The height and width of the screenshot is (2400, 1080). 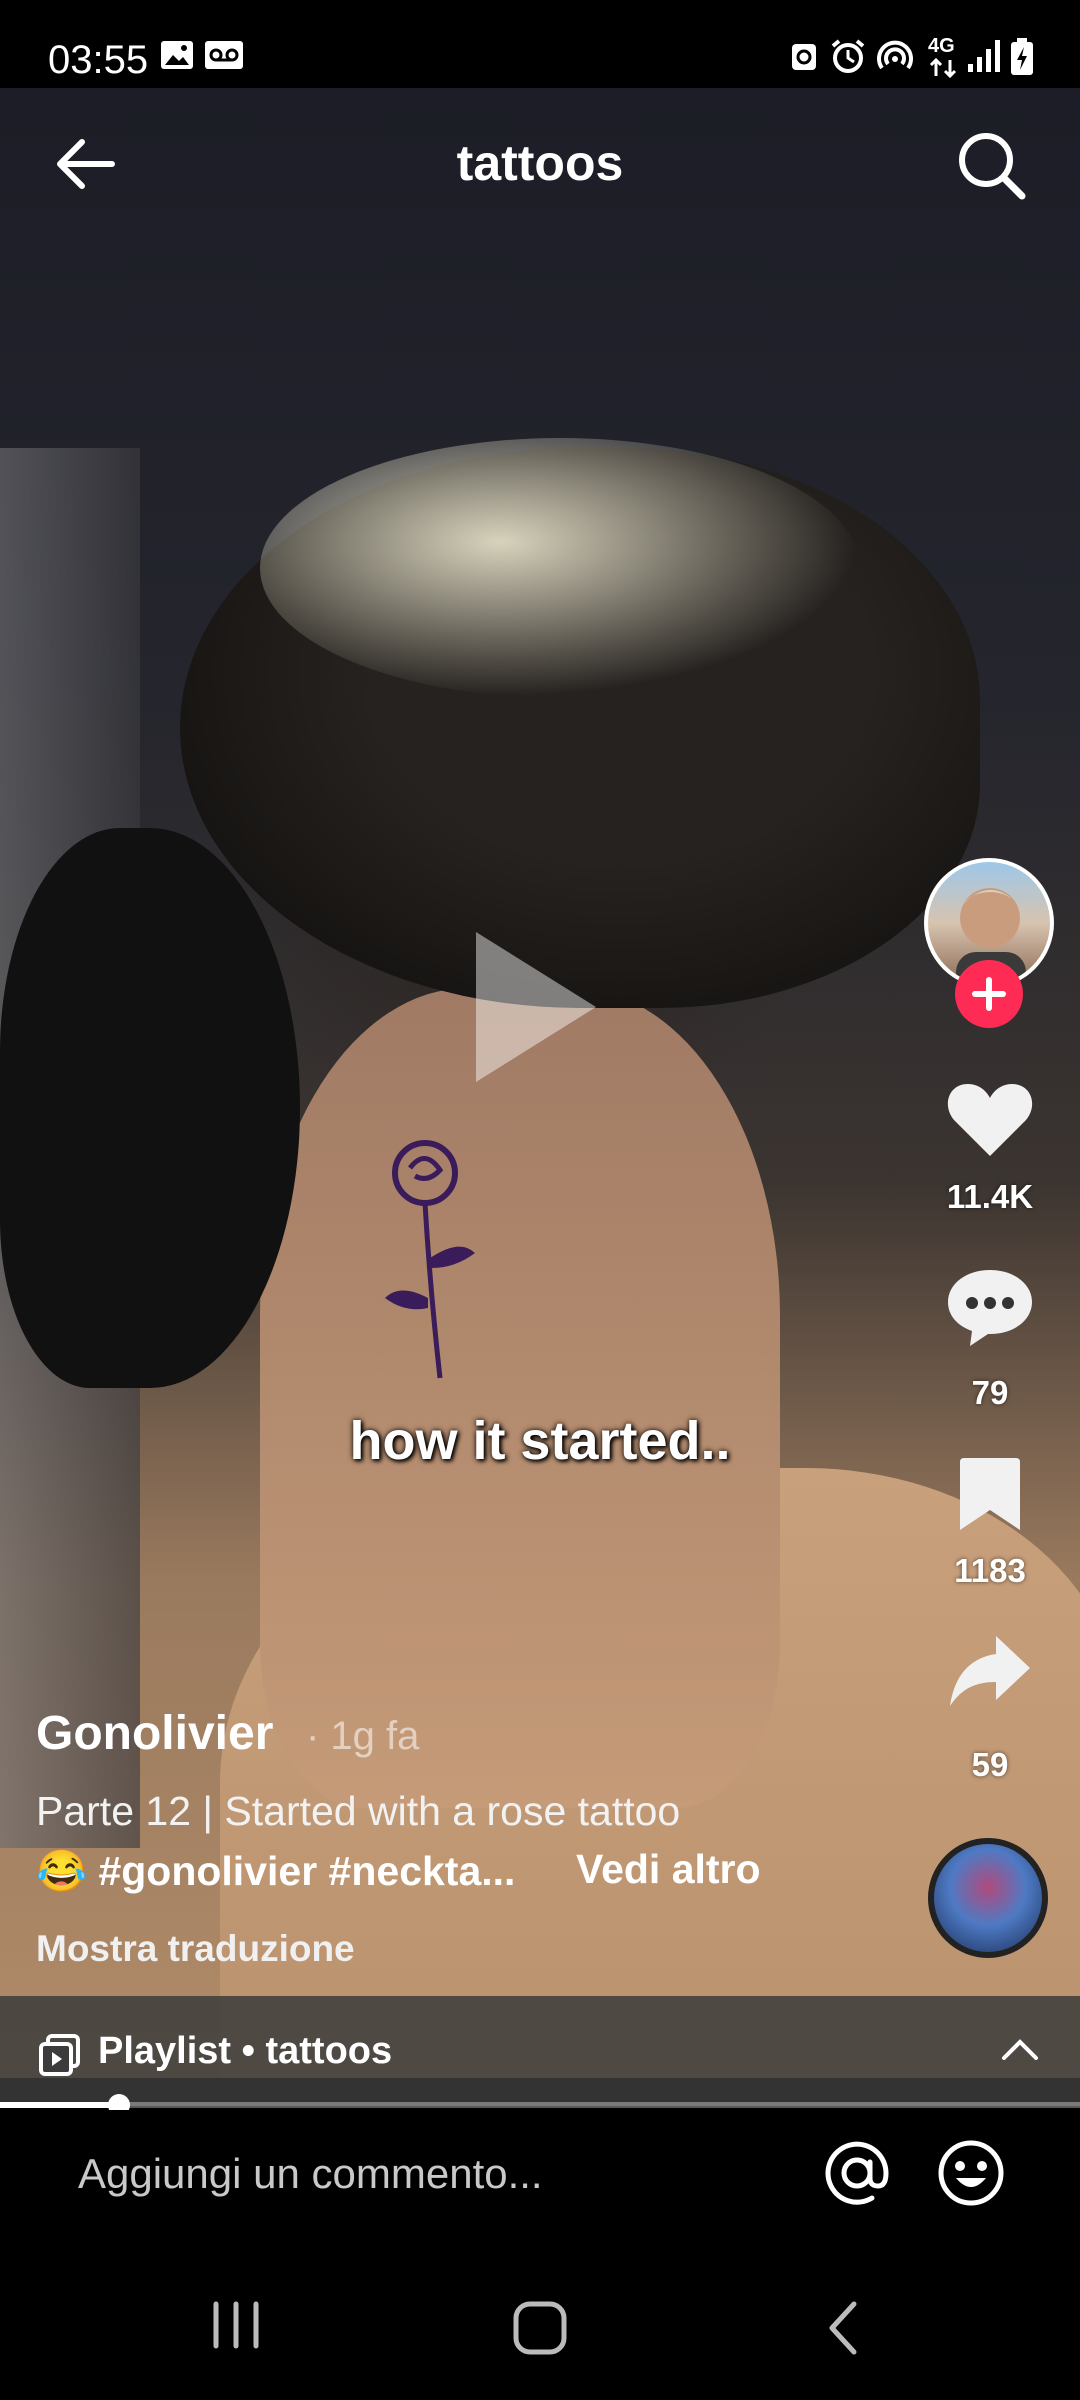 I want to click on plus-icon, so click(x=989, y=994).